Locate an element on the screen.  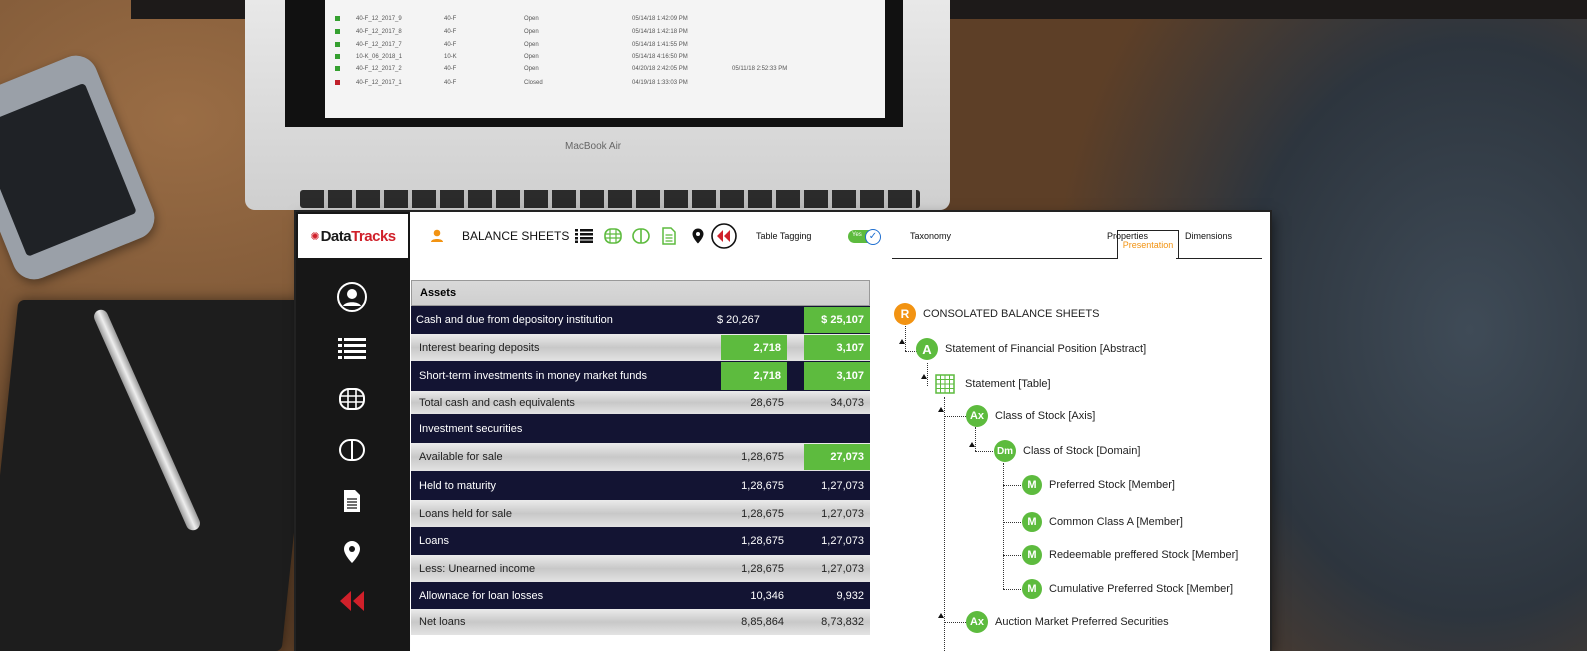
table-row: Held to maturity 1,28,675 1,27,073 is located at coordinates (640, 485).